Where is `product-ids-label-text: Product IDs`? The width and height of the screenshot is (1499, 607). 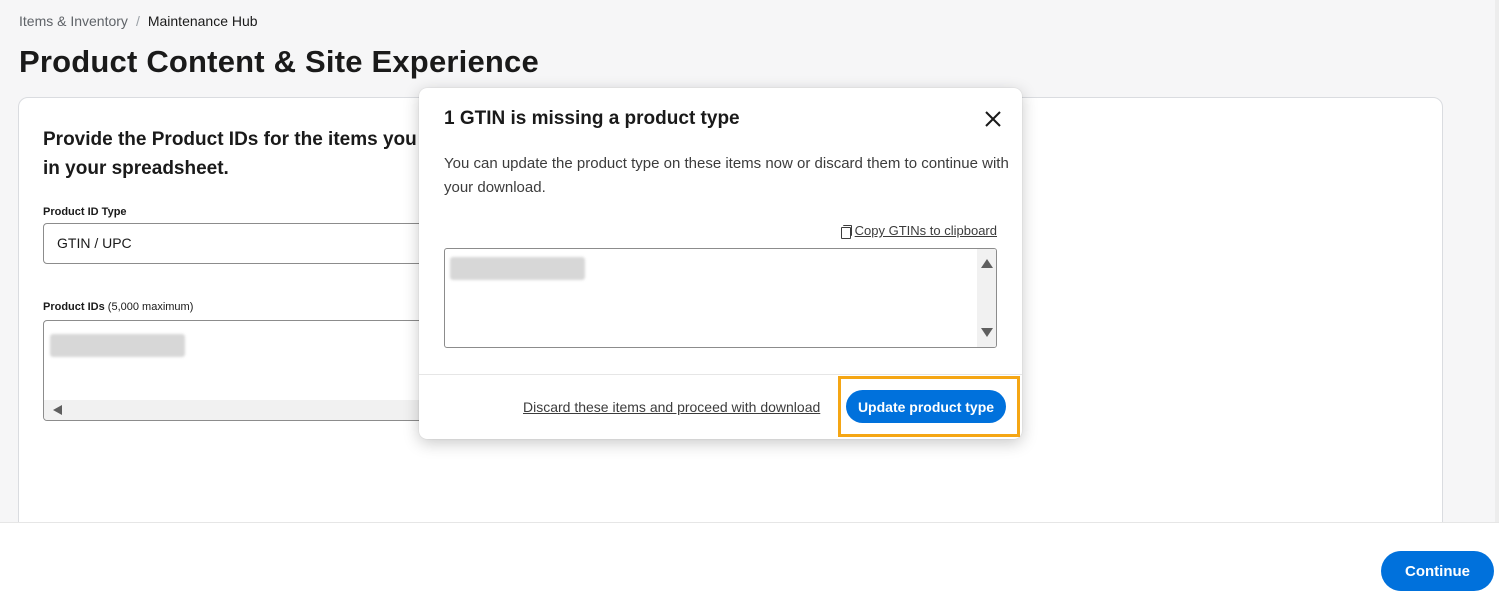
product-ids-label-text: Product IDs is located at coordinates (74, 307).